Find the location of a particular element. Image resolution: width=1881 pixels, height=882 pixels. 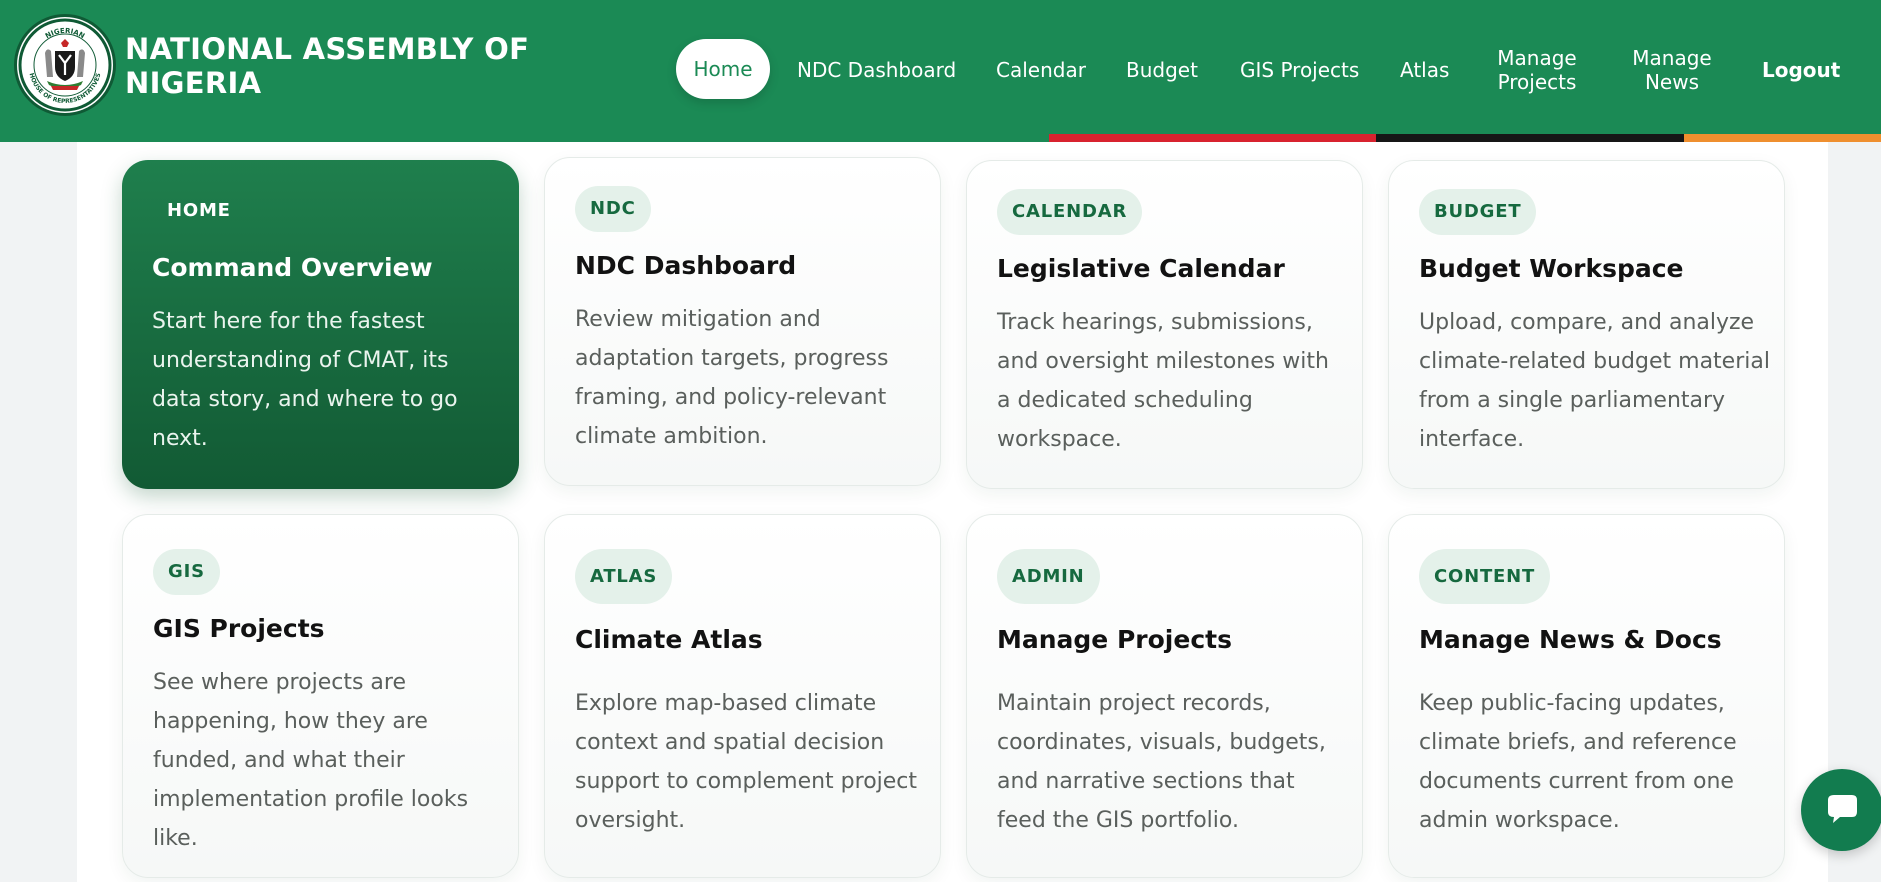

nav-manage-projects-line1: Manage is located at coordinates (1537, 58).